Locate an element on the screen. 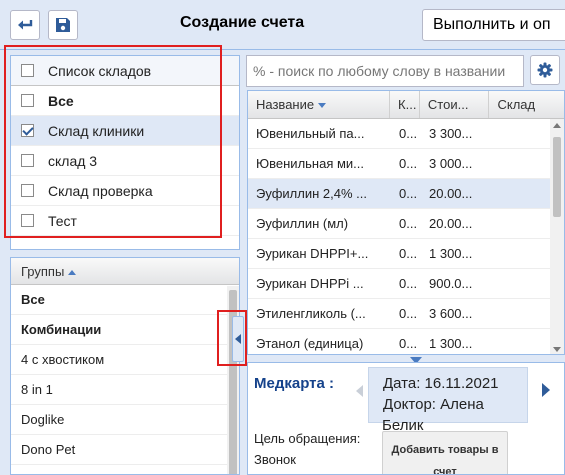  warehouse-item: Тест is located at coordinates (125, 221).